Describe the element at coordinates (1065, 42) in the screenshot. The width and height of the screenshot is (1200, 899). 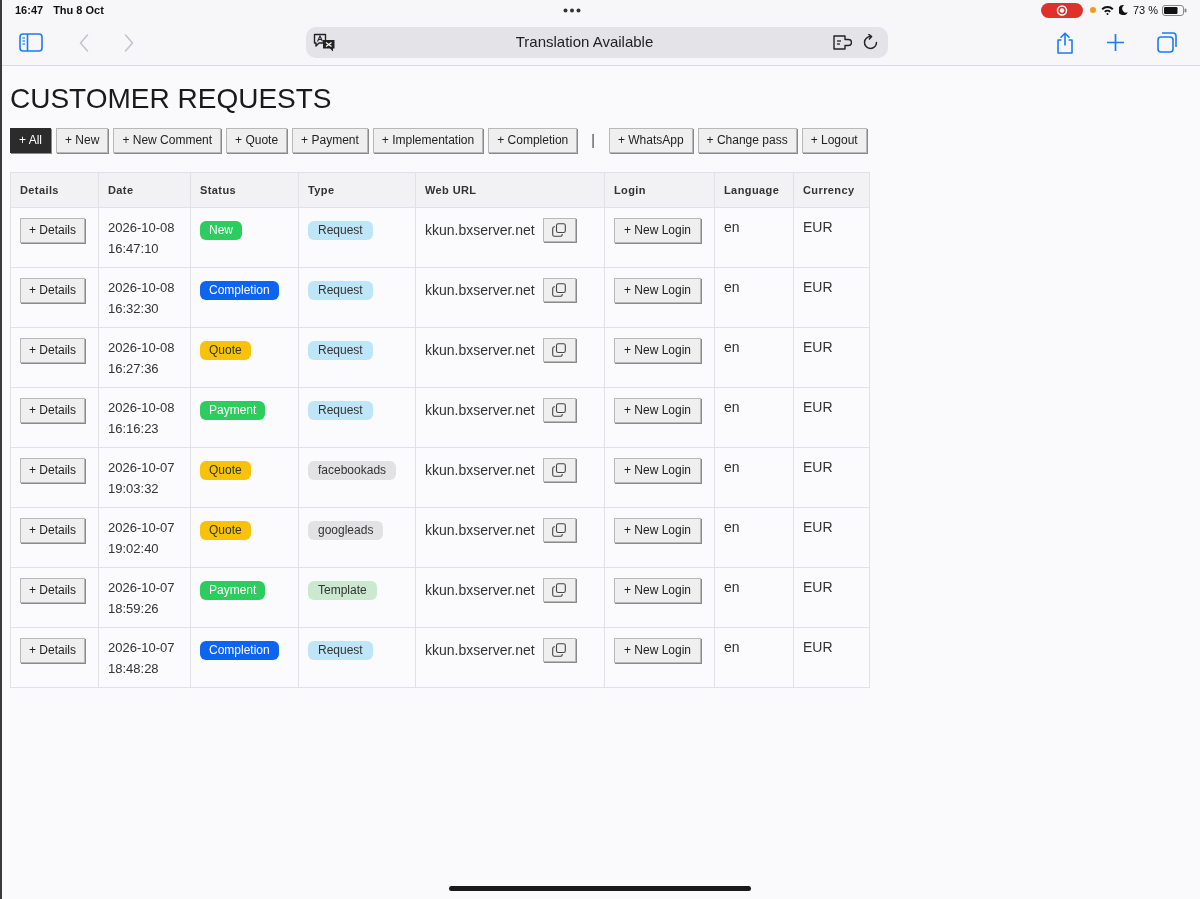
I see `share-icon` at that location.